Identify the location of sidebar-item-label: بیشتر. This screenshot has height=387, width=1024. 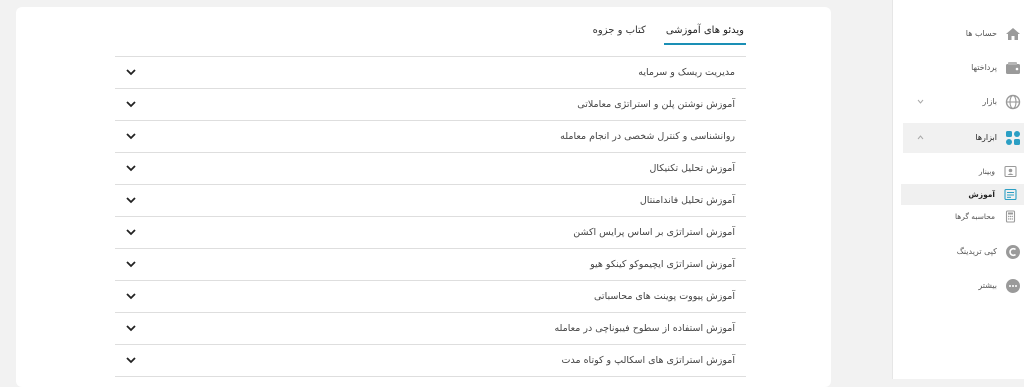
(987, 285).